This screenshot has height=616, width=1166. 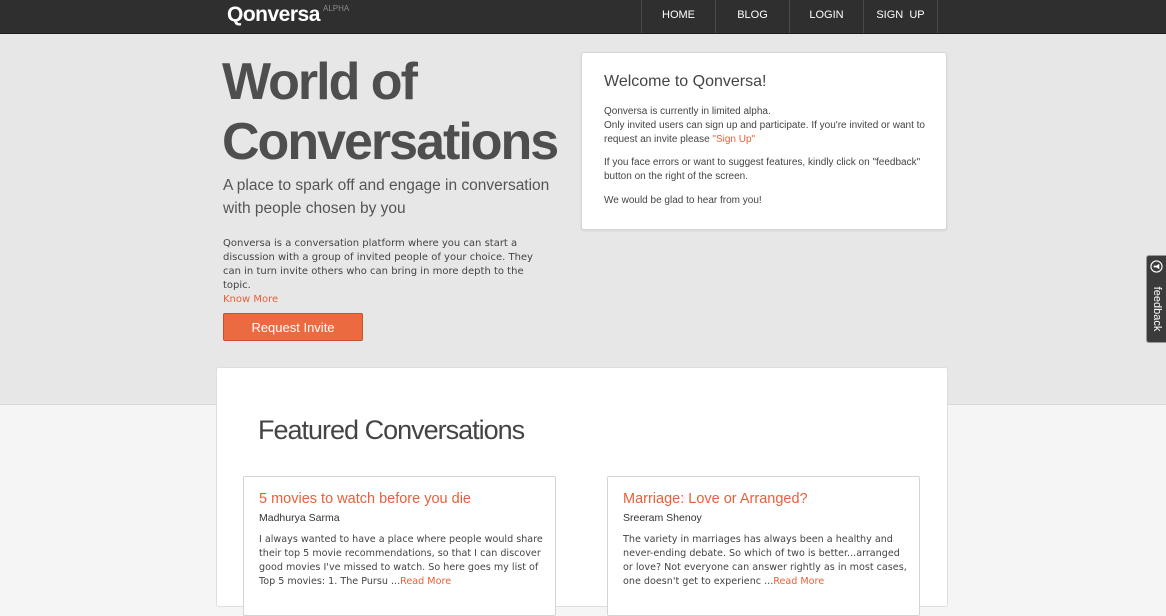 What do you see at coordinates (827, 16) in the screenshot?
I see `nav-login: LOGIN` at bounding box center [827, 16].